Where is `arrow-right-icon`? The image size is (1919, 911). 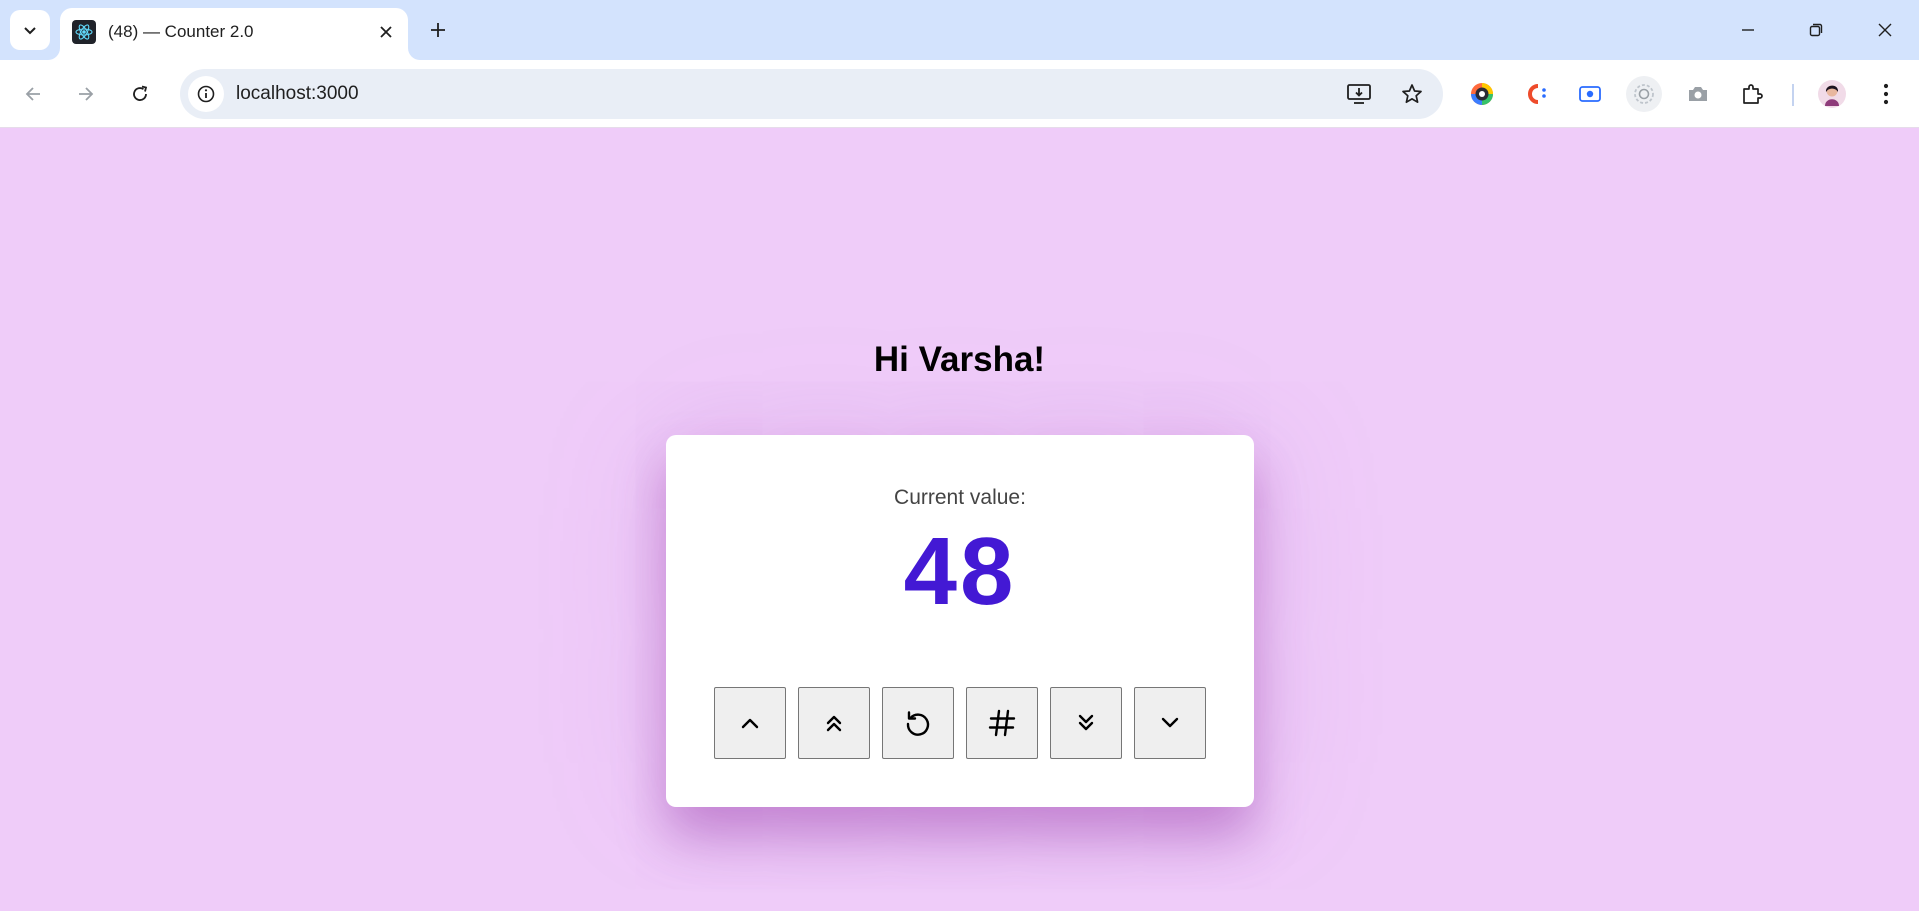 arrow-right-icon is located at coordinates (86, 94).